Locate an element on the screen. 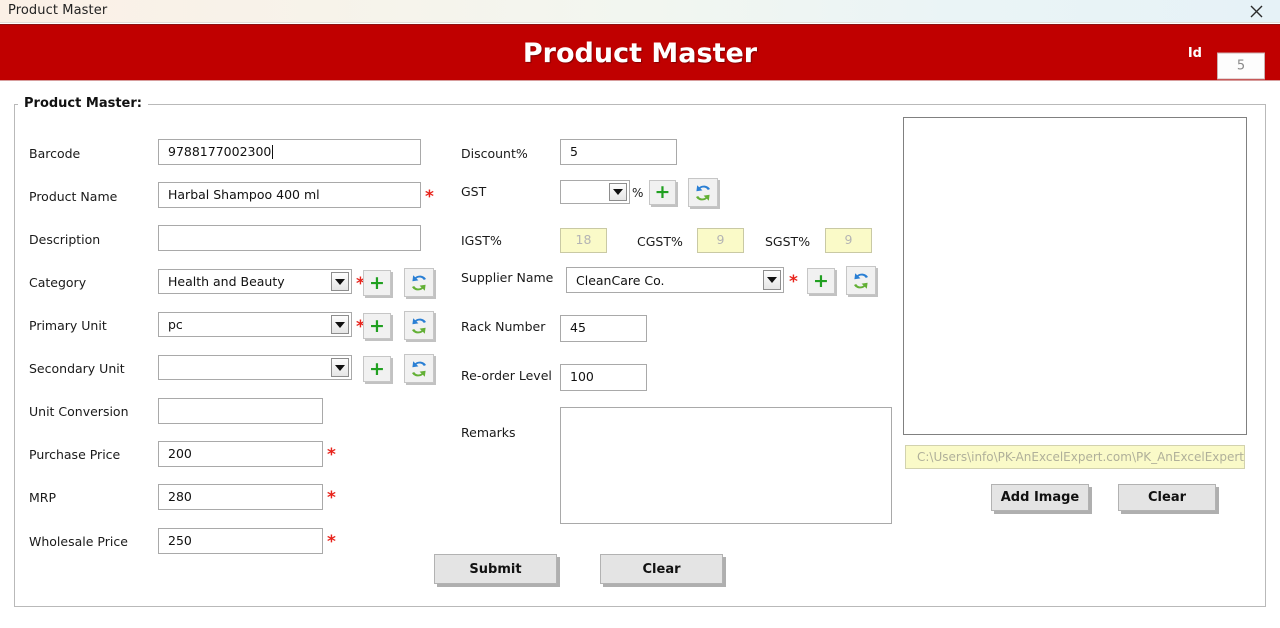  add-image-button: Add Image is located at coordinates (1040, 497).